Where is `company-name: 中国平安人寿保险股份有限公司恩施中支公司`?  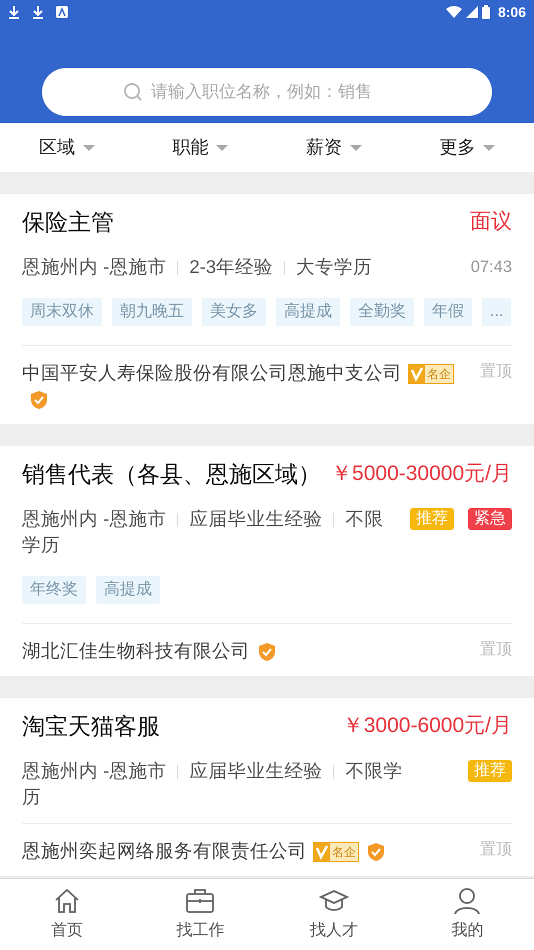
company-name: 中国平安人寿保险股份有限公司恩施中支公司 is located at coordinates (212, 372).